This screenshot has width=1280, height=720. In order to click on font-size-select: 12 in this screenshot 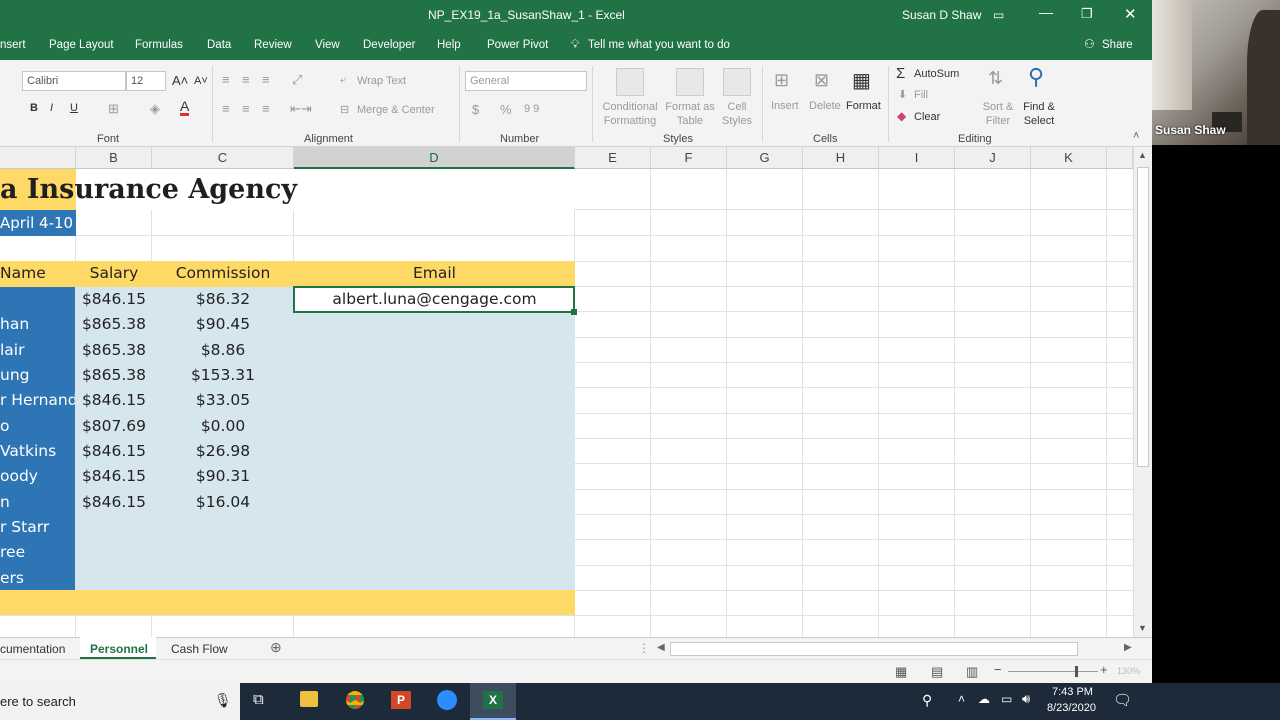, I will do `click(146, 81)`.